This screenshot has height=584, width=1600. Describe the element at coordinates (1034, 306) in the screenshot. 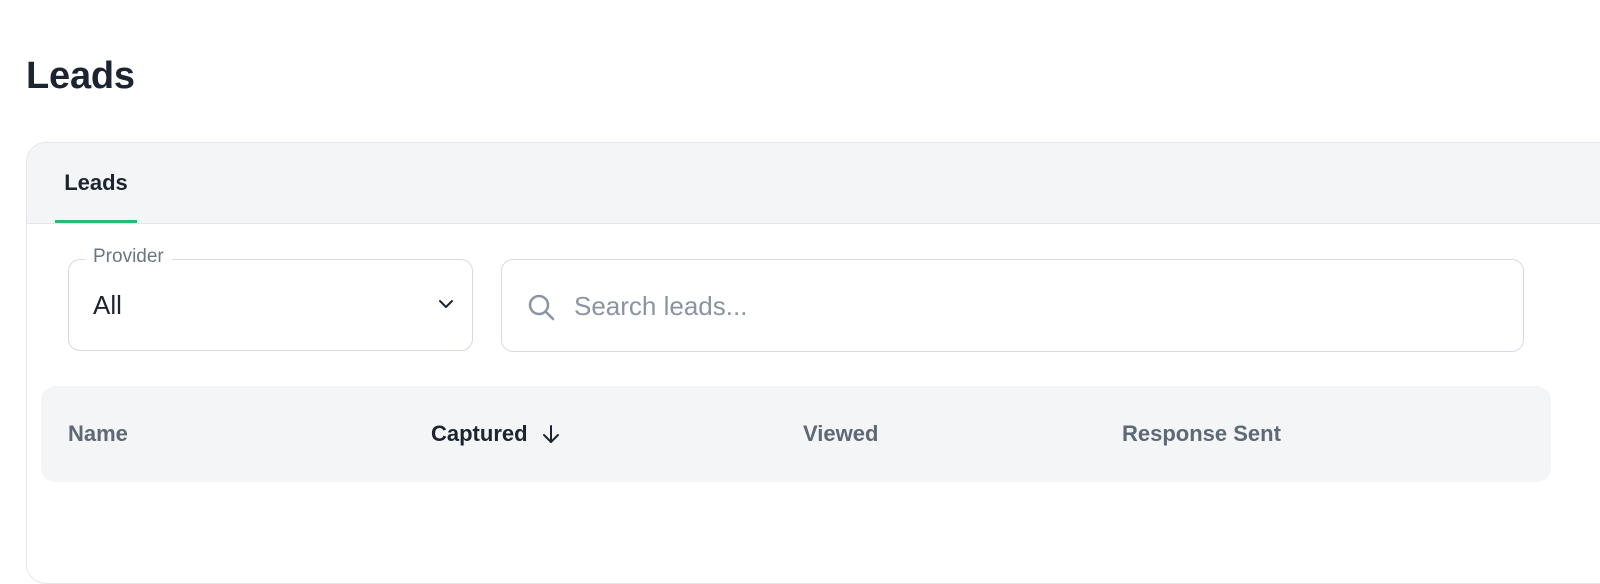

I see `search-input` at that location.